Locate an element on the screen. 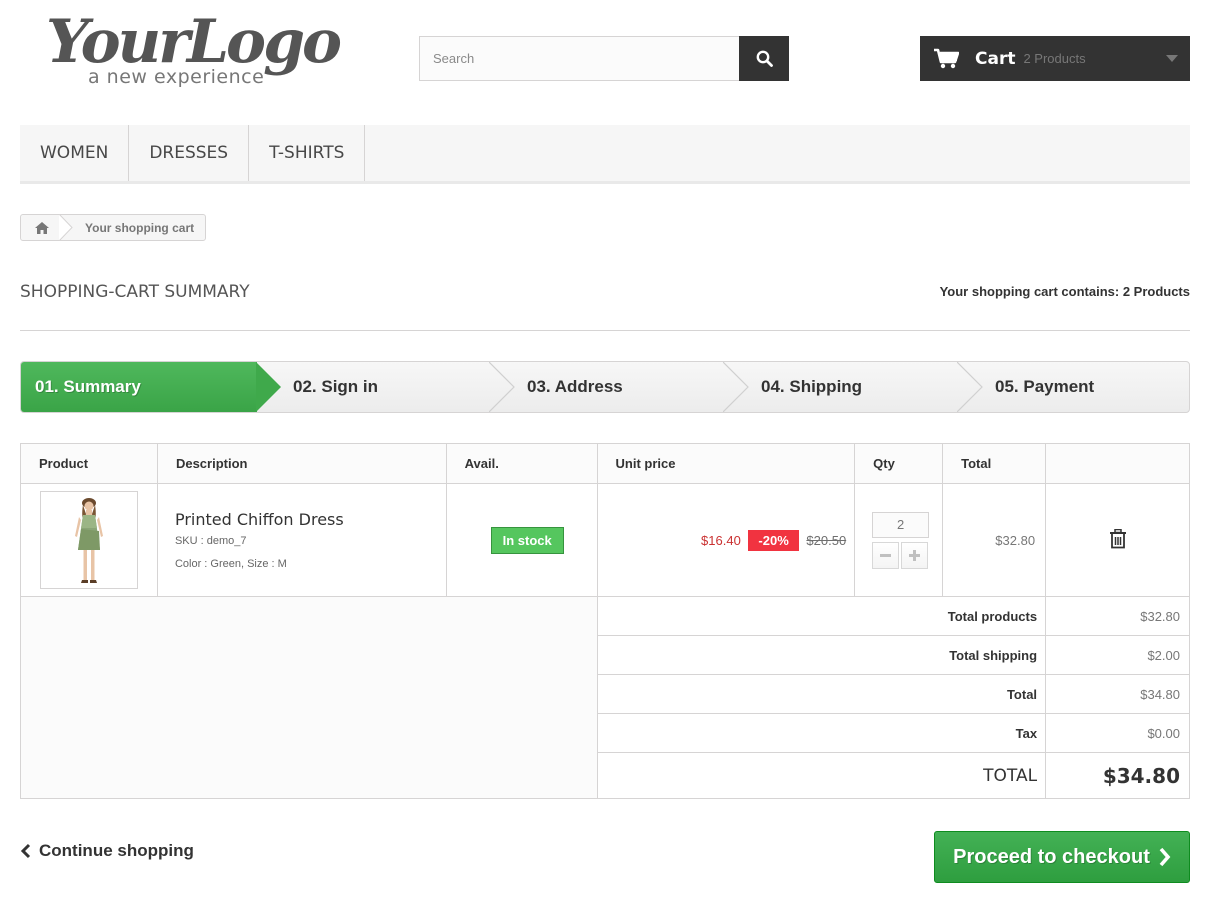 This screenshot has width=1214, height=897. step-summary: 01. Summary is located at coordinates (139, 387).